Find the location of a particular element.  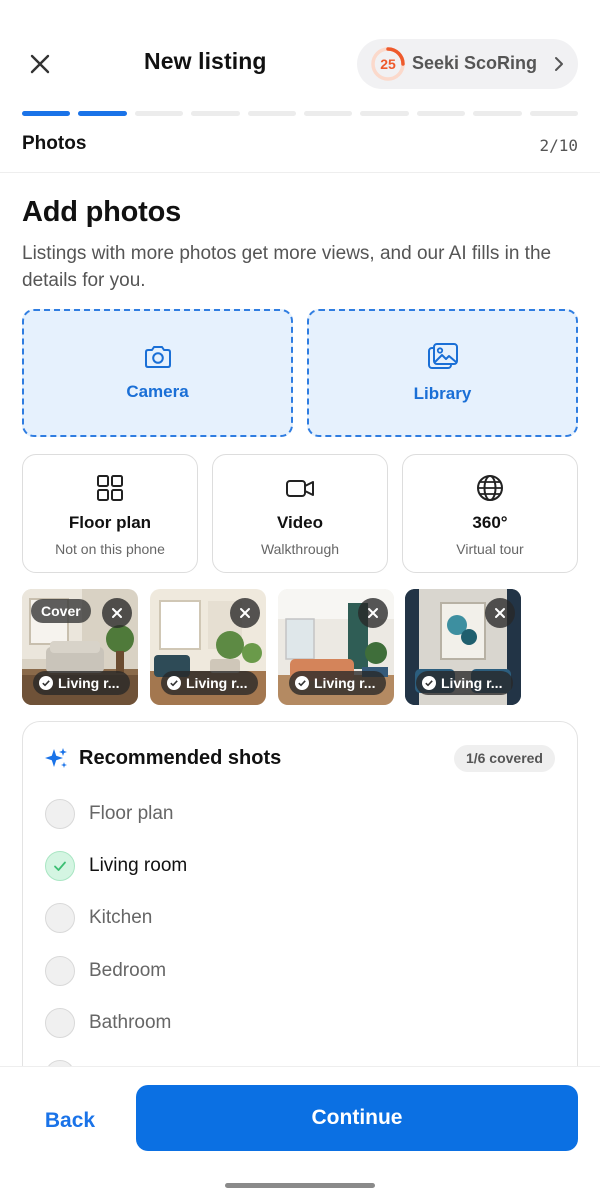

shot-label: Floor plan is located at coordinates (131, 813).